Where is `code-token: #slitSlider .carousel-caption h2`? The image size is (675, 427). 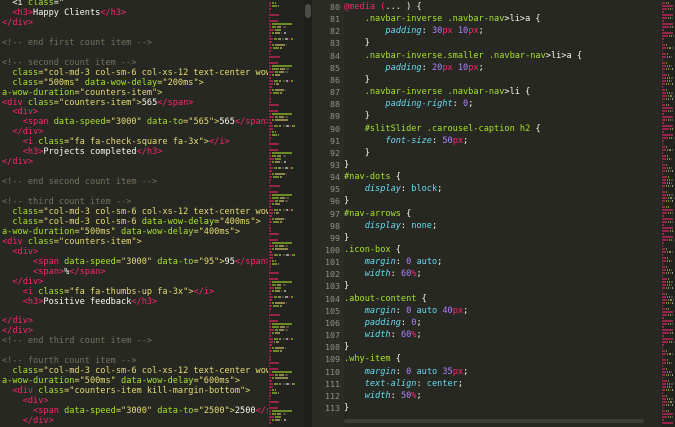
code-token: #slitSlider .carousel-caption h2 is located at coordinates (437, 128).